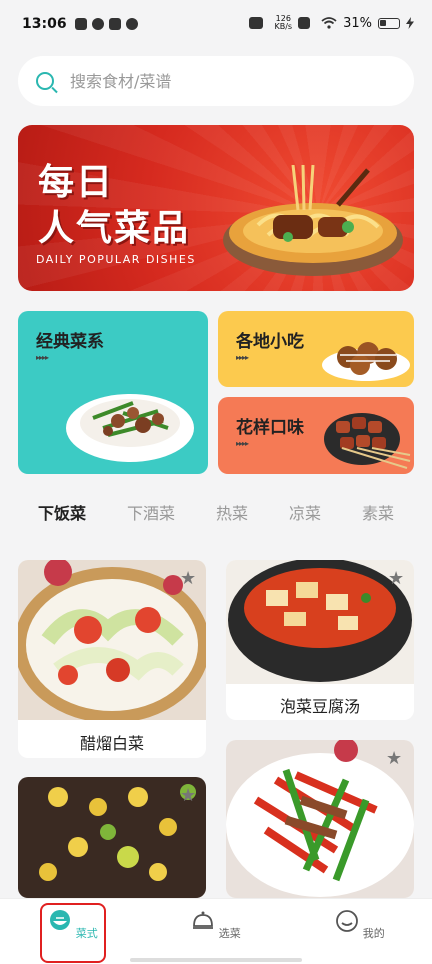 This screenshot has height=964, width=432. What do you see at coordinates (113, 392) in the screenshot?
I see `category-classic-cuisine: 经典菜系 ▸▸▸▸` at bounding box center [113, 392].